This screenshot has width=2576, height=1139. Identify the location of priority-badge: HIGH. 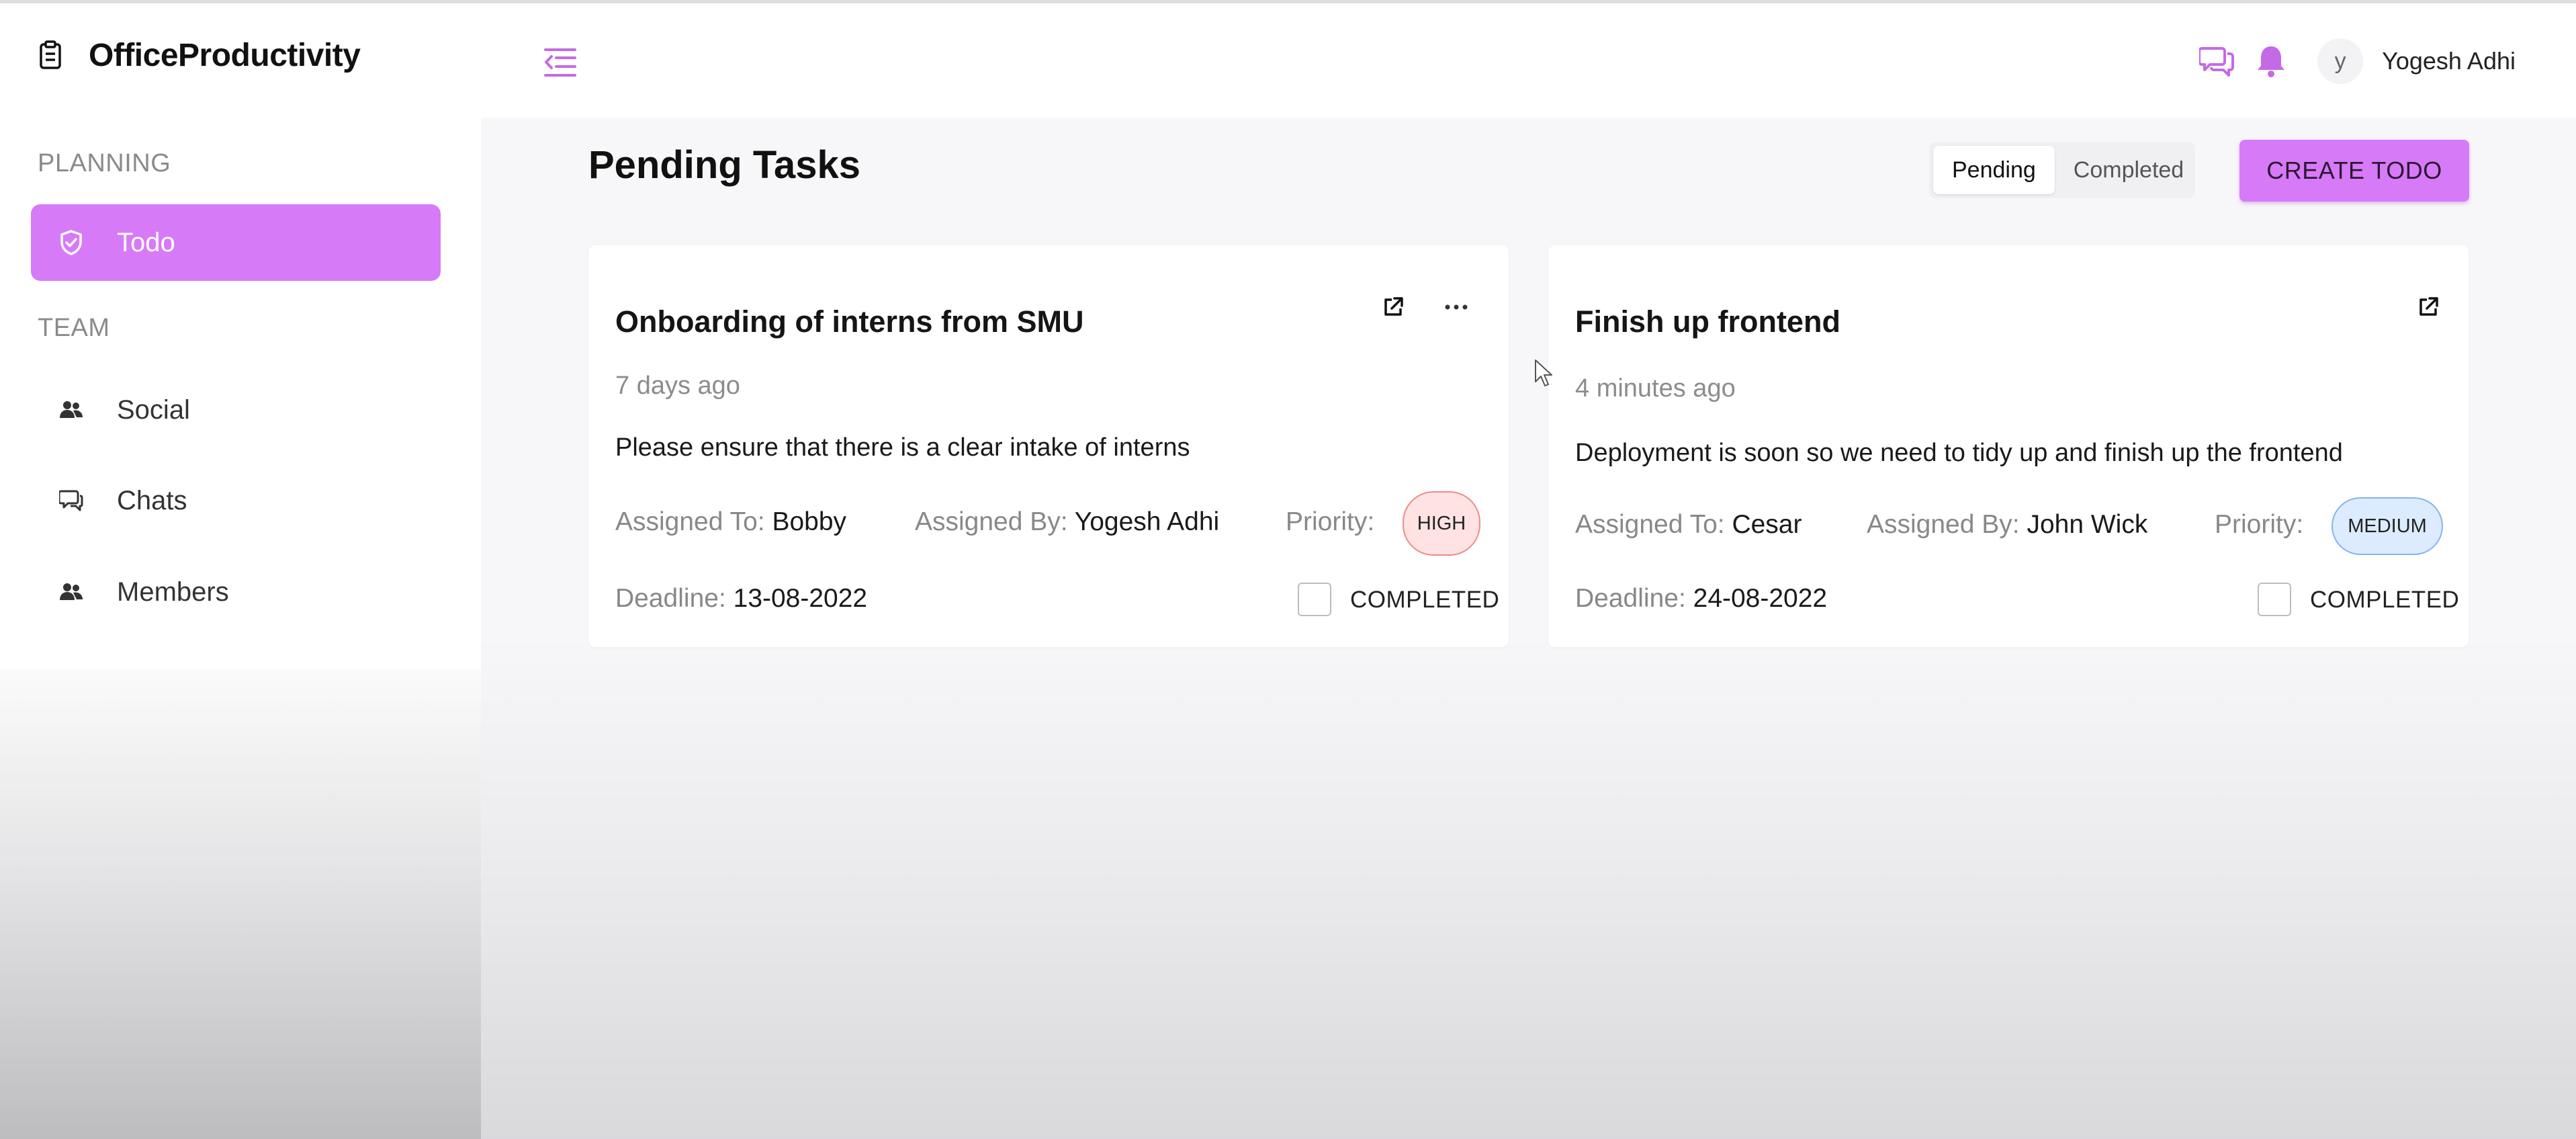
(1442, 523).